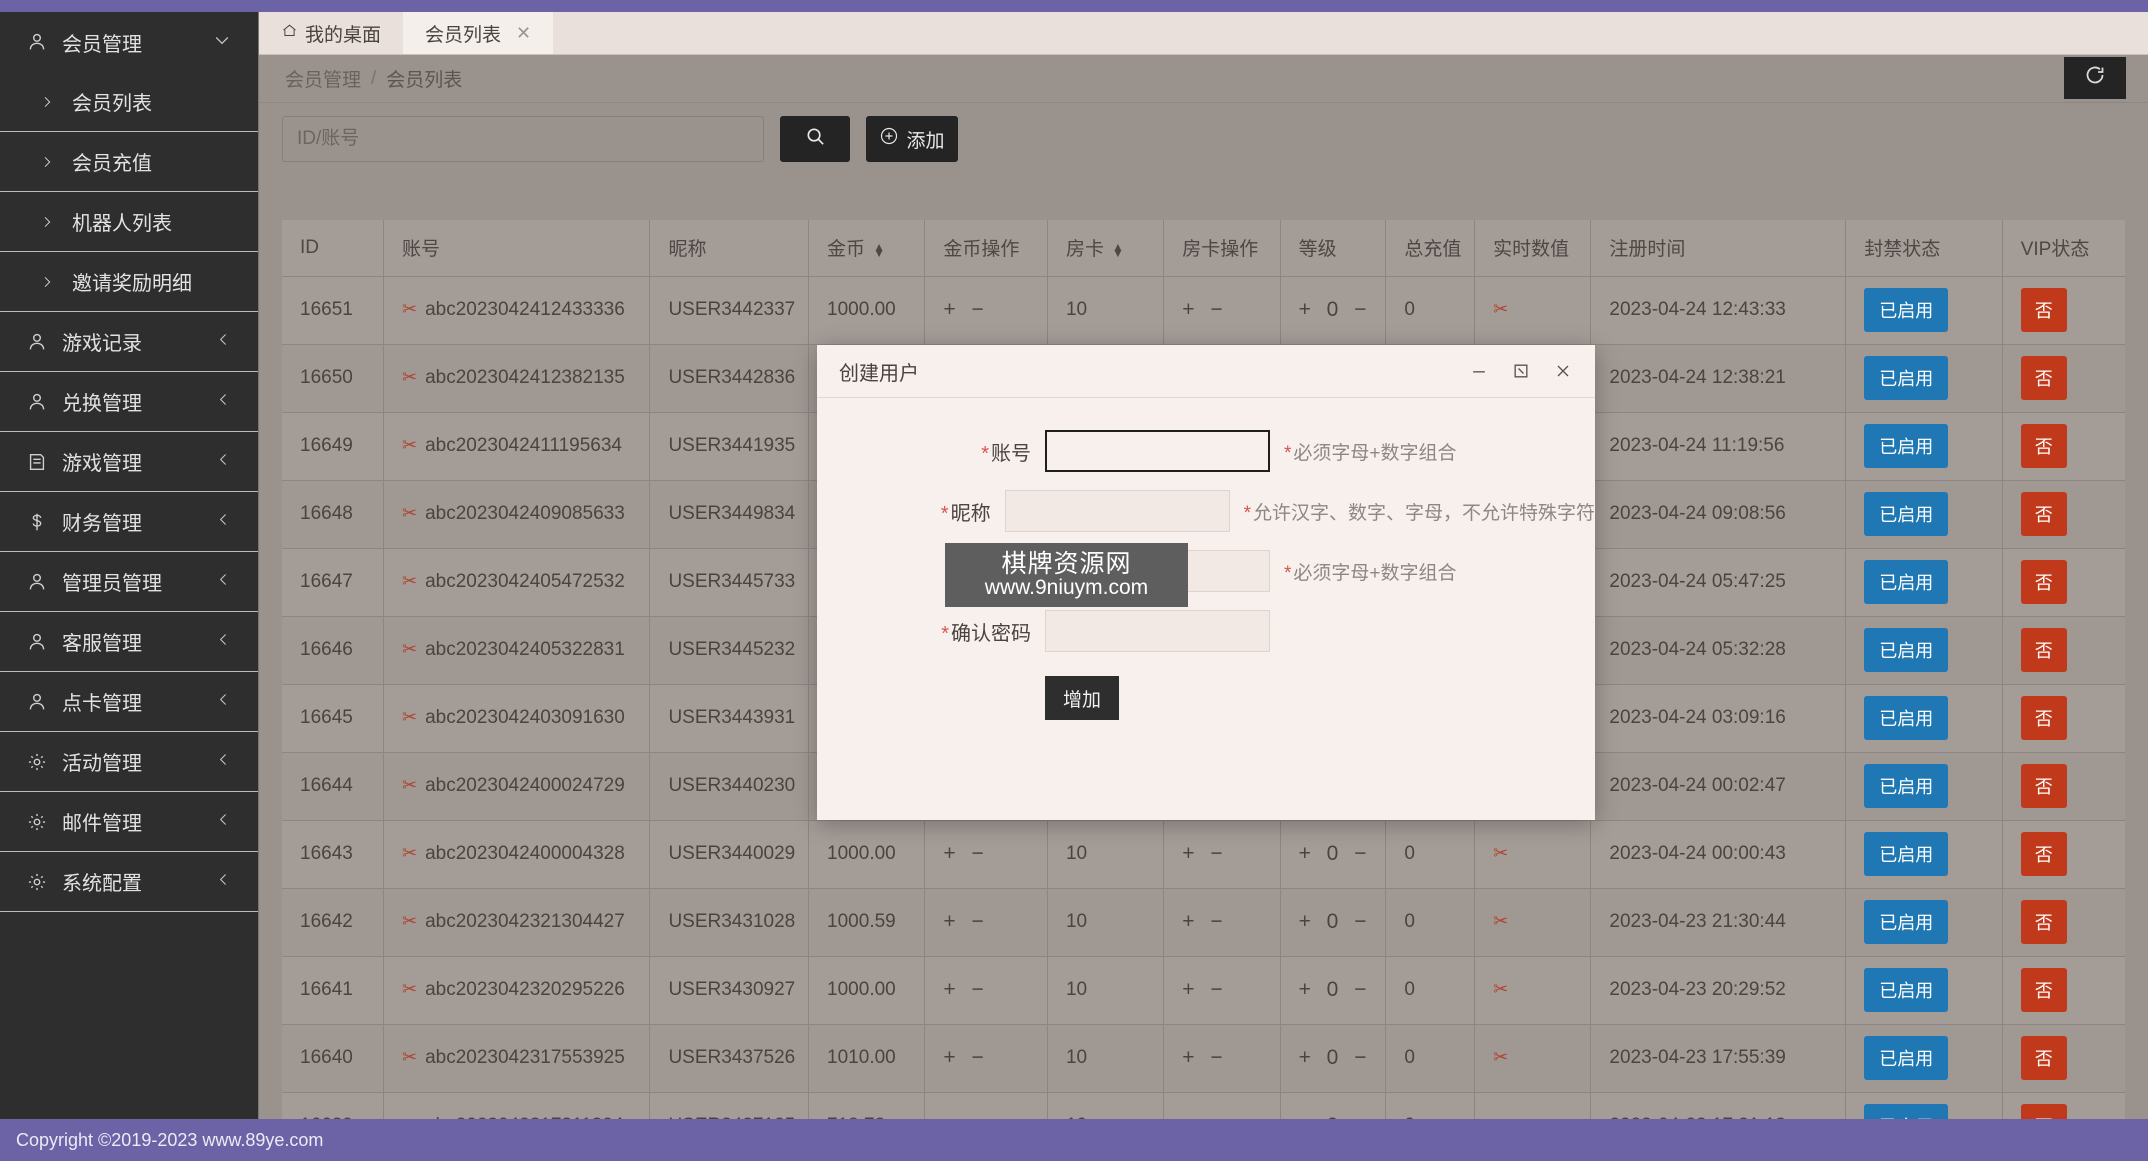 Image resolution: width=2148 pixels, height=1161 pixels. I want to click on sidebar-item-game-records: 游戏记录, so click(129, 342).